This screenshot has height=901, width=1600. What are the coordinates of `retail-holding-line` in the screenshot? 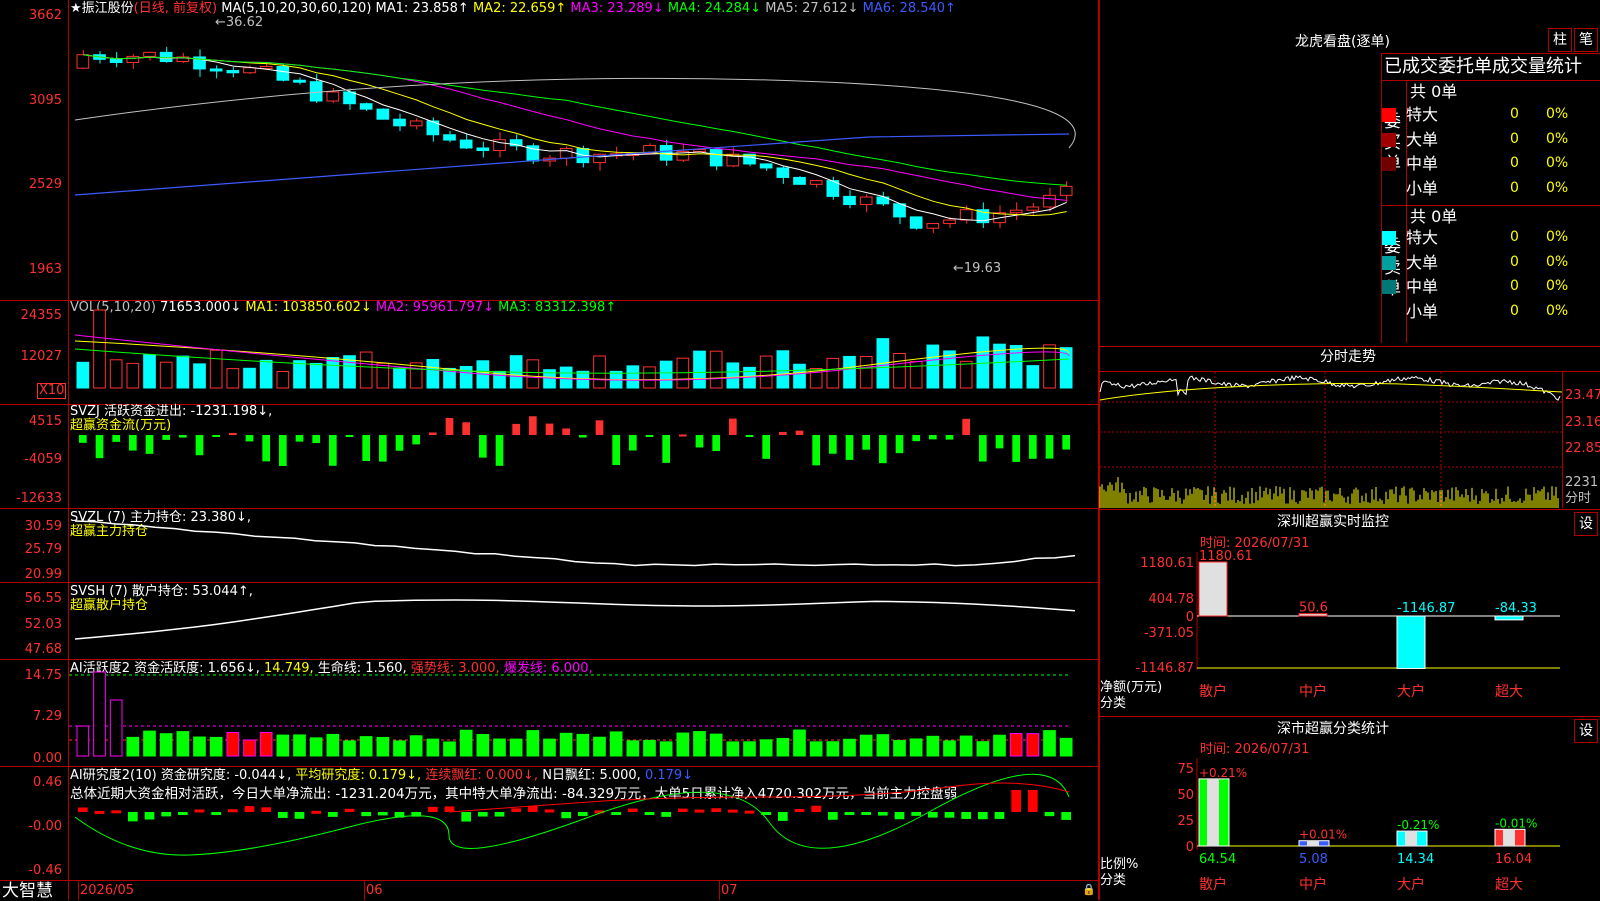 It's located at (575, 619).